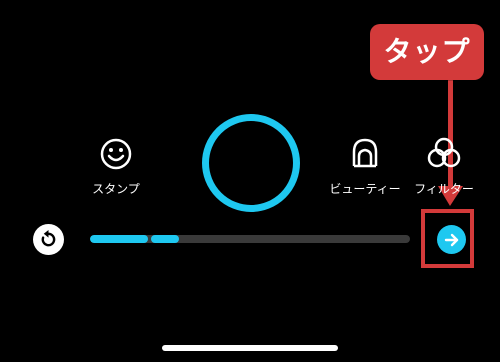 This screenshot has height=362, width=500. What do you see at coordinates (116, 189) in the screenshot?
I see `stamp-tool-label: スタンプ` at bounding box center [116, 189].